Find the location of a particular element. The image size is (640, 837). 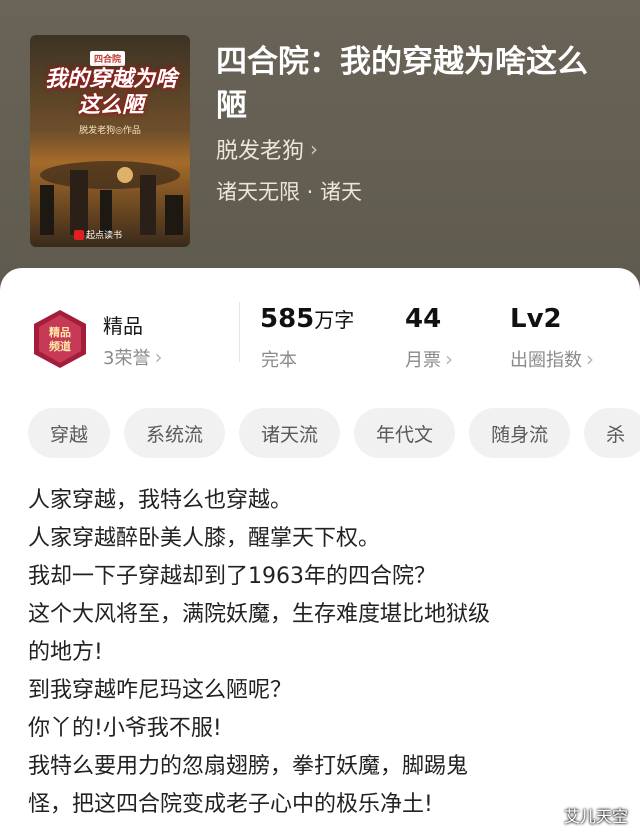

honors-link: 3荣誉 › is located at coordinates (132, 357).